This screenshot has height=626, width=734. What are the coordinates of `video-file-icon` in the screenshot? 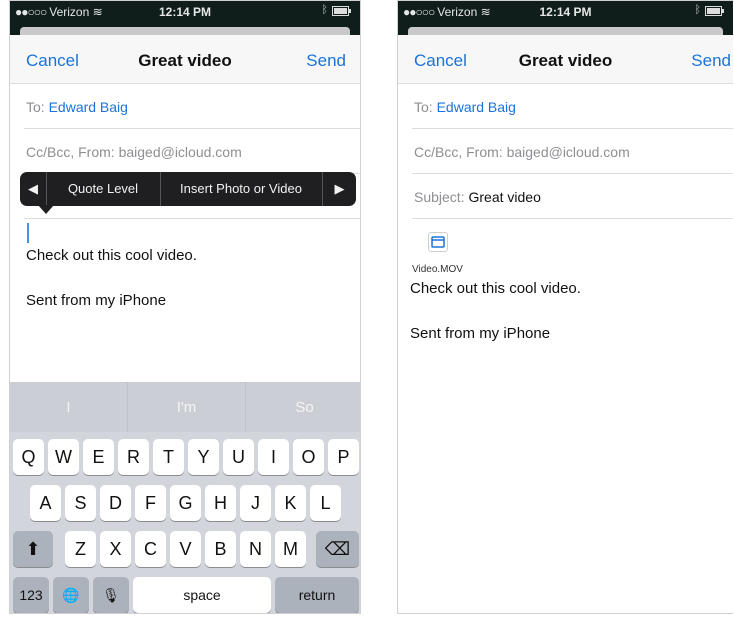 It's located at (438, 242).